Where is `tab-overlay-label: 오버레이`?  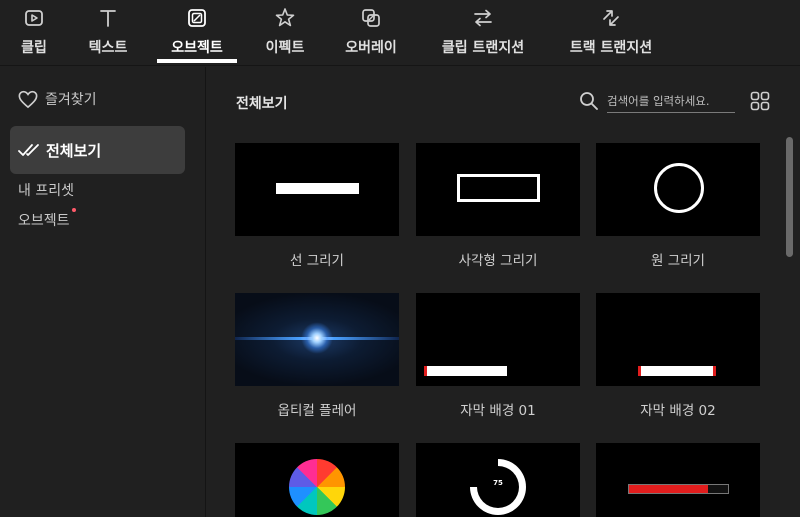
tab-overlay-label: 오버레이 is located at coordinates (371, 48).